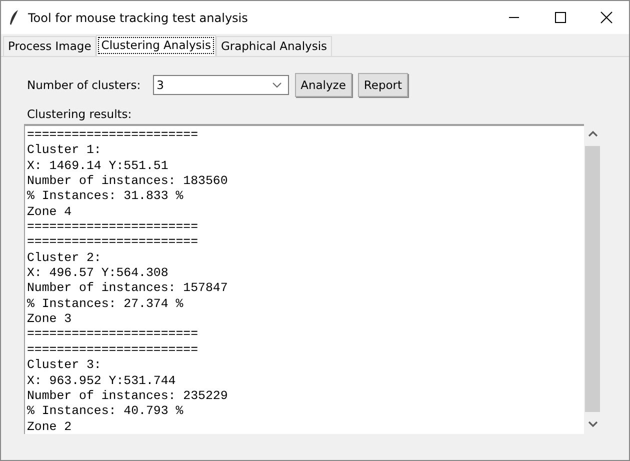  Describe the element at coordinates (138, 17) in the screenshot. I see `window-title: Tool for mouse tracking test analysis` at that location.